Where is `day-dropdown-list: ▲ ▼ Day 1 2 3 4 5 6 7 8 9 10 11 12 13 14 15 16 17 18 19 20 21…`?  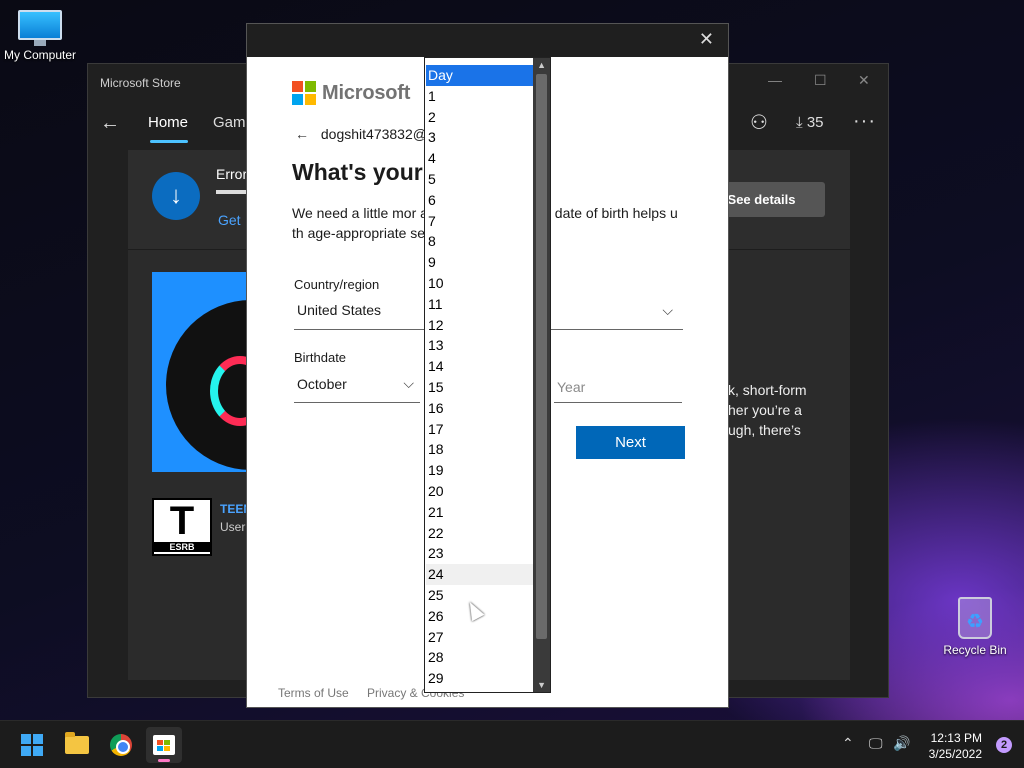 day-dropdown-list: ▲ ▼ Day 1 2 3 4 5 6 7 8 9 10 11 12 13 14 15 16 17 18 19 20 21… is located at coordinates (487, 375).